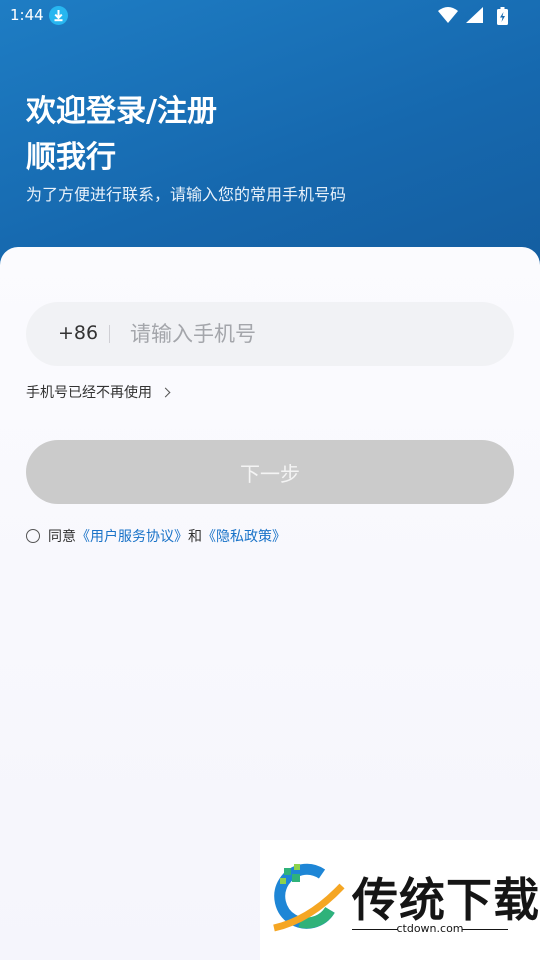  What do you see at coordinates (71, 157) in the screenshot?
I see `app-name: 顺我行` at bounding box center [71, 157].